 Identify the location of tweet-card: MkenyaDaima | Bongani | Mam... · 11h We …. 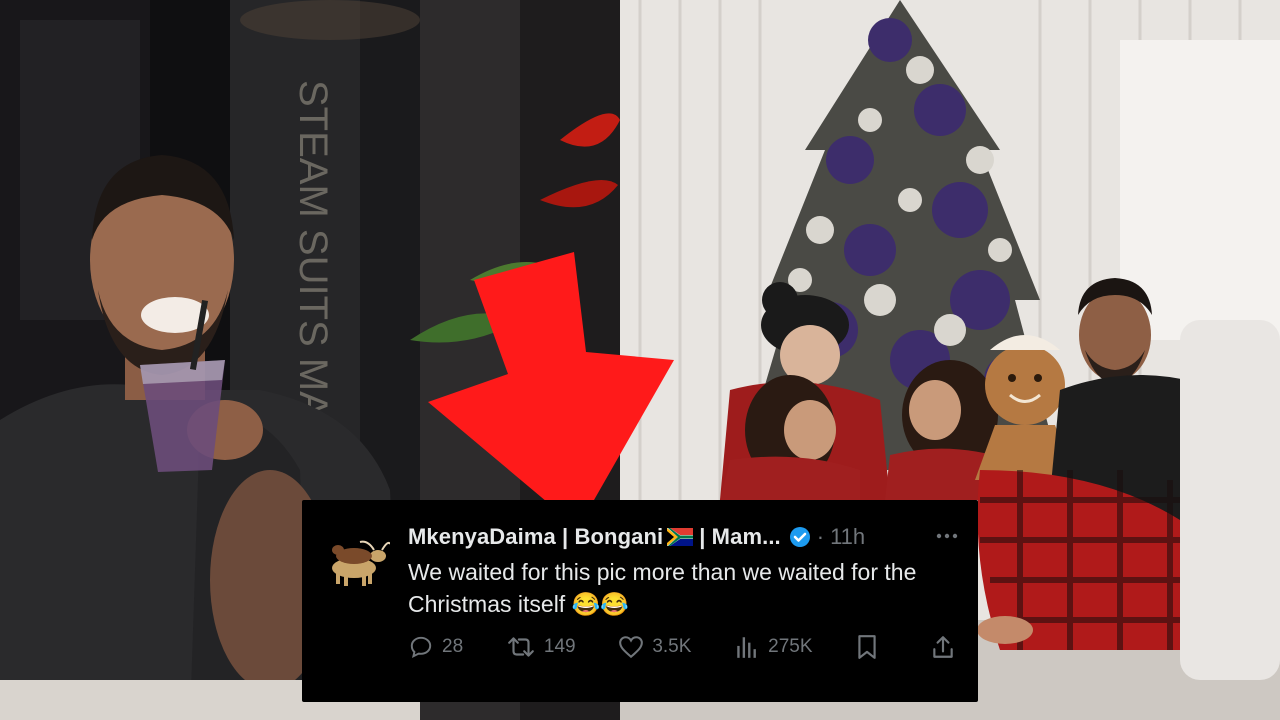
(640, 601).